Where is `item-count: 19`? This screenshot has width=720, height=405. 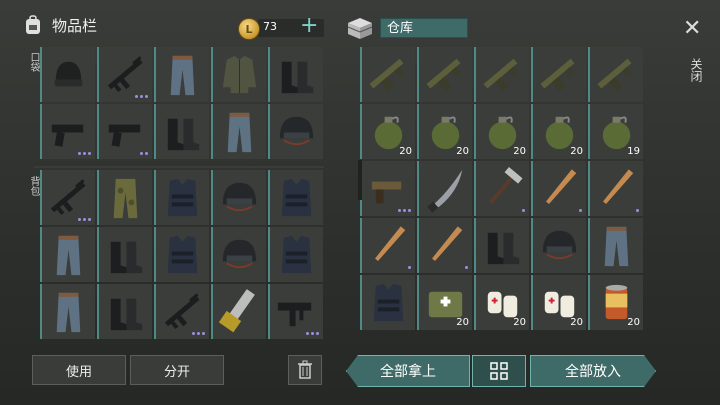 item-count: 19 is located at coordinates (633, 151).